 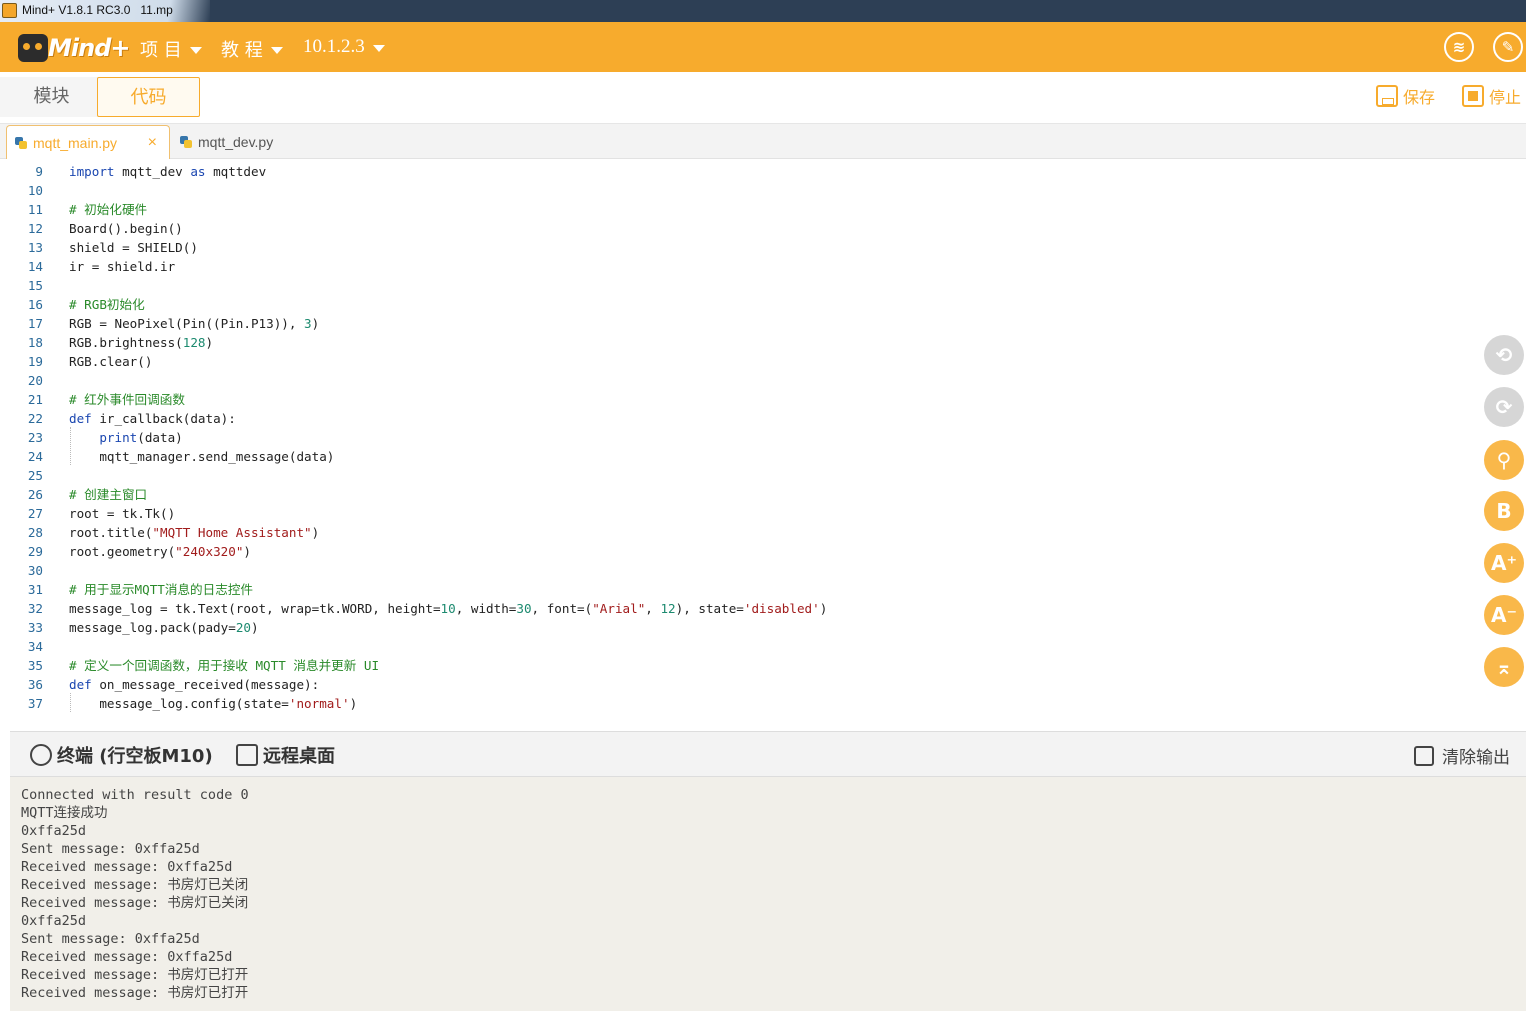 What do you see at coordinates (35, 361) in the screenshot?
I see `line-number: 19` at bounding box center [35, 361].